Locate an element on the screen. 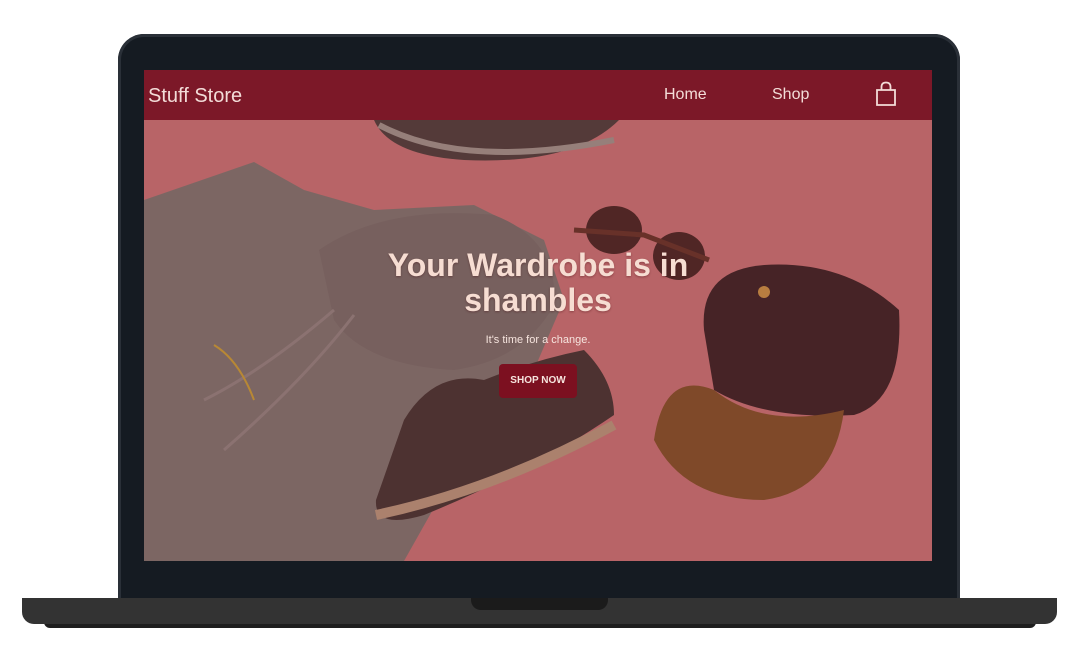 This screenshot has width=1080, height=670. hero-title: Your Wardrobe is in shambles is located at coordinates (538, 282).